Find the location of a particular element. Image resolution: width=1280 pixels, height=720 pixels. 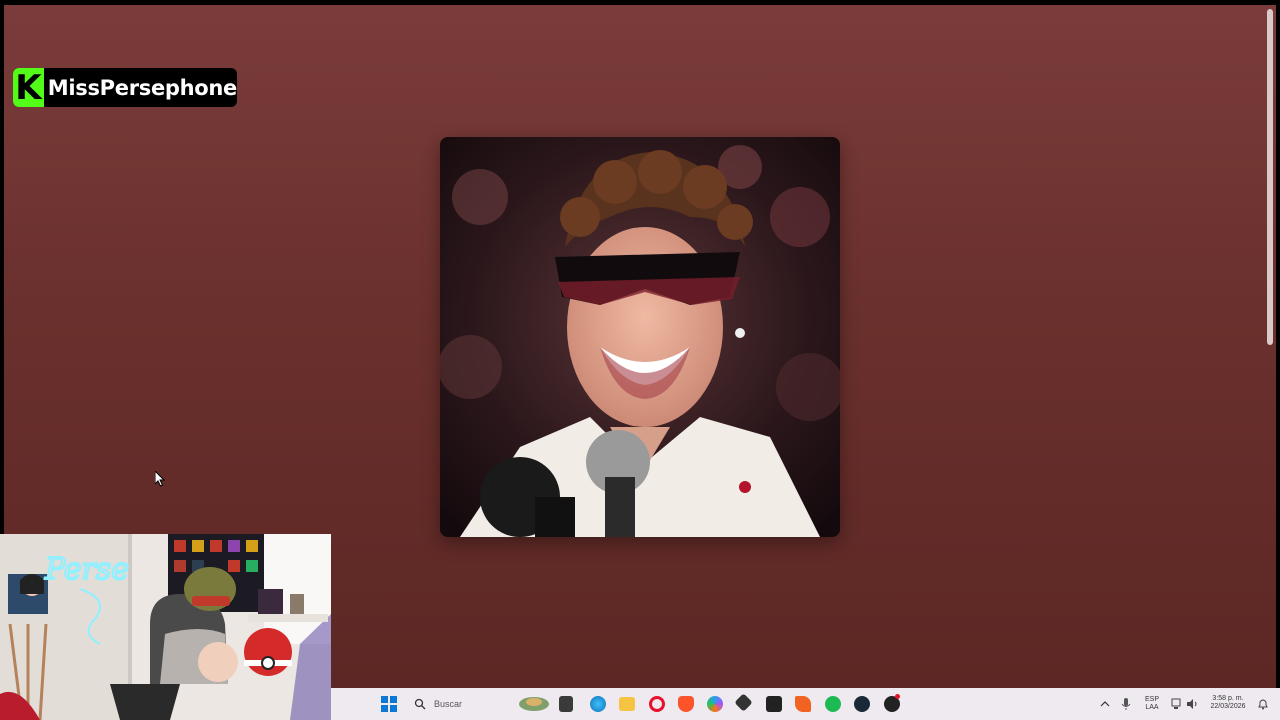

streamer-name: MissPersephone is located at coordinates (142, 87).